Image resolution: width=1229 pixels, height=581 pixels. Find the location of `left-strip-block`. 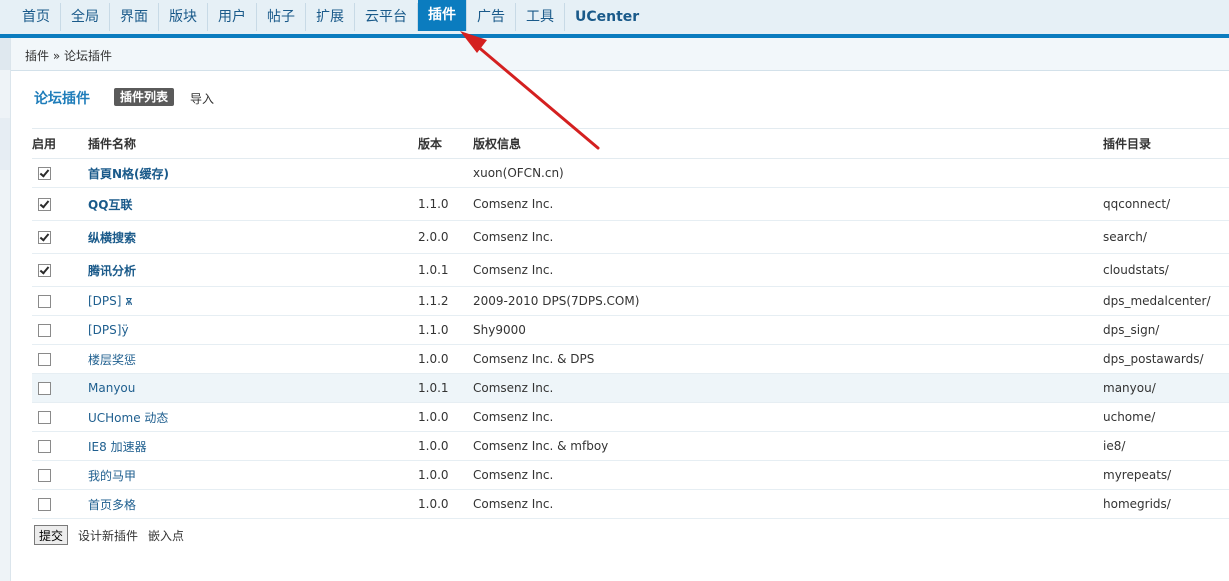

left-strip-block is located at coordinates (5, 144).